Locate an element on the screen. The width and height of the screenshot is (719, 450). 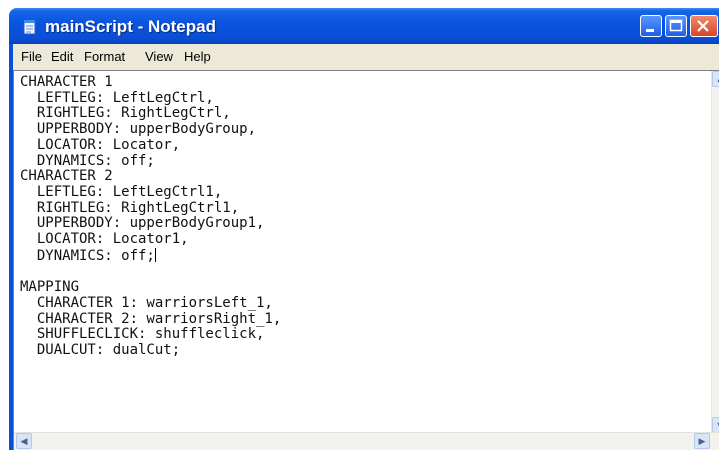
maximize-button is located at coordinates (676, 26).